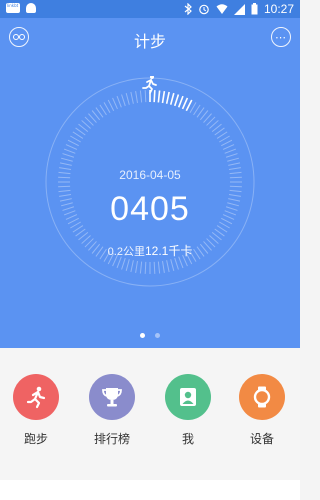 The width and height of the screenshot is (320, 500). I want to click on step-count: 0405, so click(150, 209).